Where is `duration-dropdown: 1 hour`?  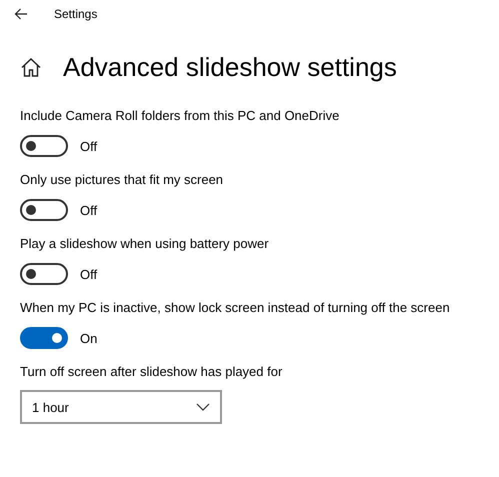
duration-dropdown: 1 hour is located at coordinates (121, 407).